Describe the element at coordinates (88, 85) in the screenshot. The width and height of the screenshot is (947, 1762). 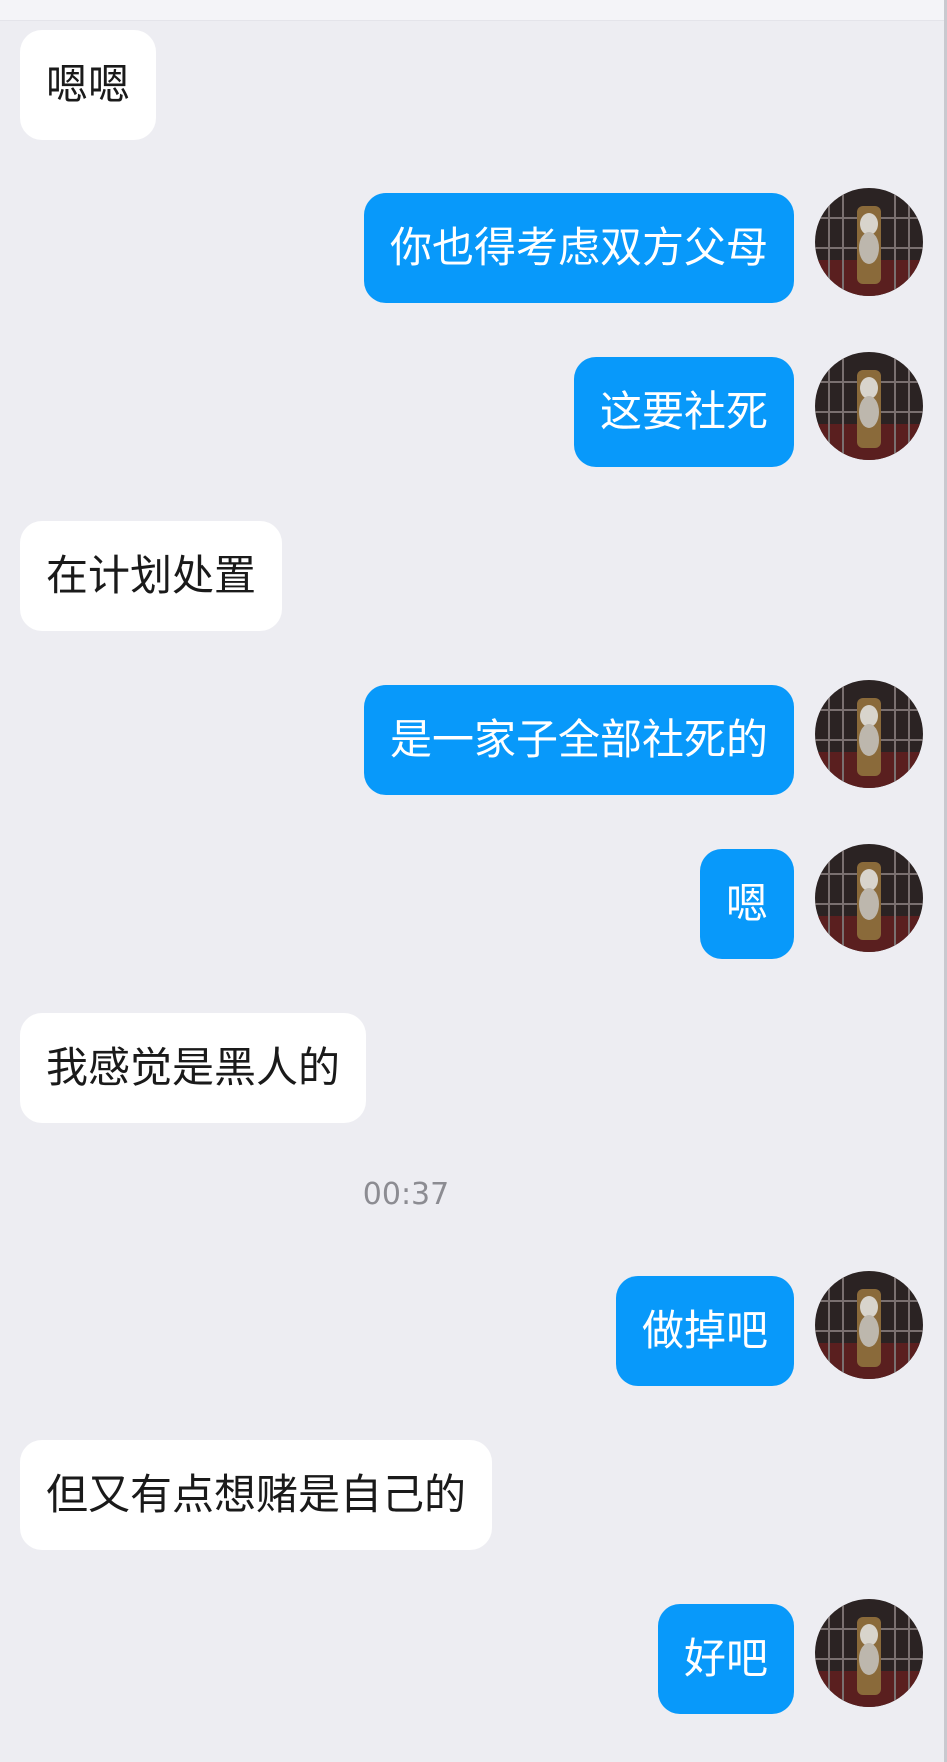
I see `message-bubble-incoming: 嗯嗯` at that location.